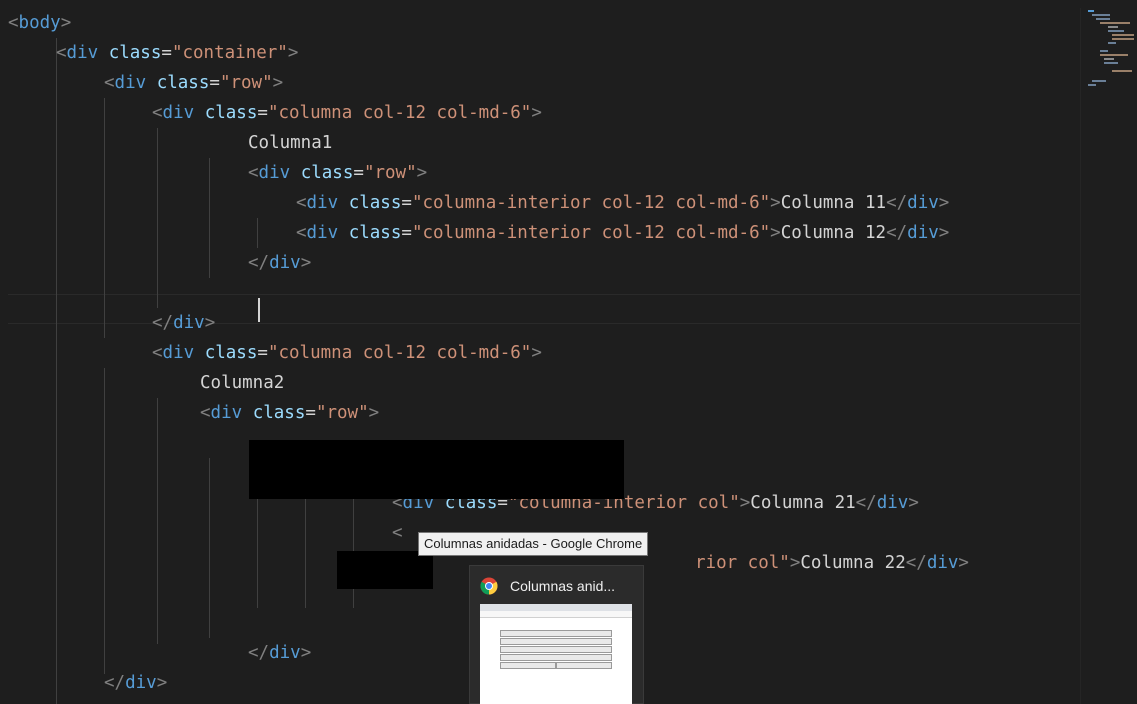  What do you see at coordinates (259, 310) in the screenshot?
I see `text-cursor` at bounding box center [259, 310].